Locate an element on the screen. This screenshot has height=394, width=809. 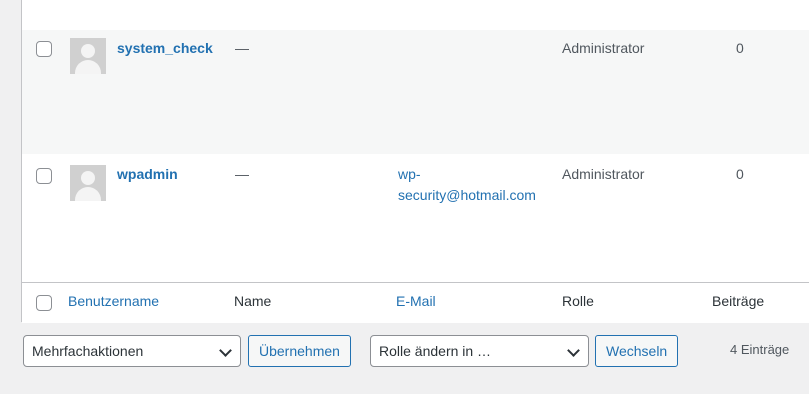
apply-button: Übernehmen is located at coordinates (299, 351).